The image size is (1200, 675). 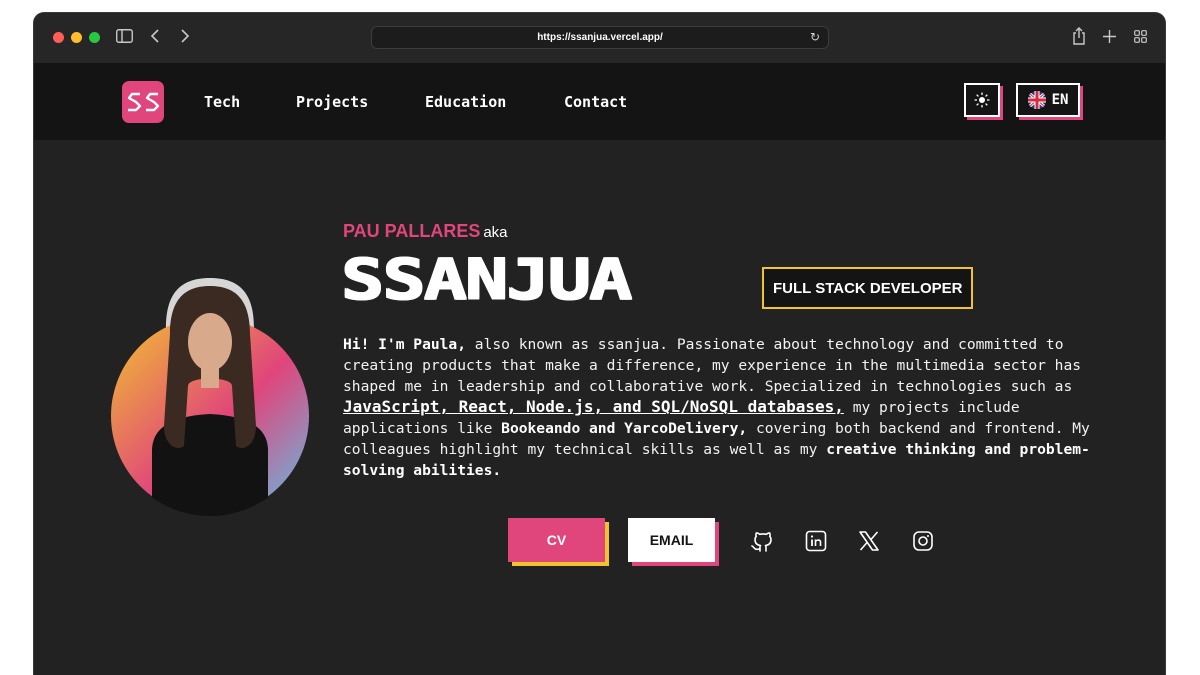 What do you see at coordinates (94, 37) in the screenshot?
I see `zoom-window-button` at bounding box center [94, 37].